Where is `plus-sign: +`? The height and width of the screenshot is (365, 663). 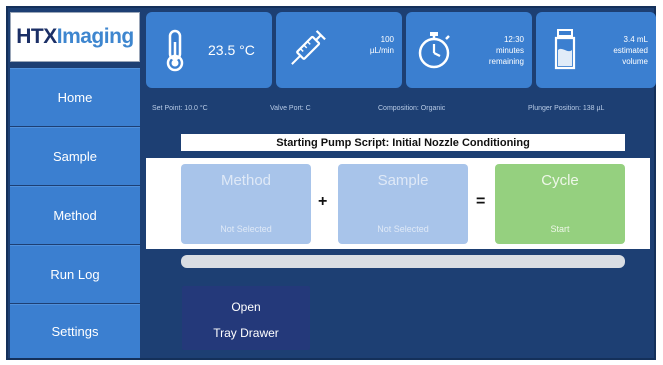
plus-sign: + is located at coordinates (323, 201).